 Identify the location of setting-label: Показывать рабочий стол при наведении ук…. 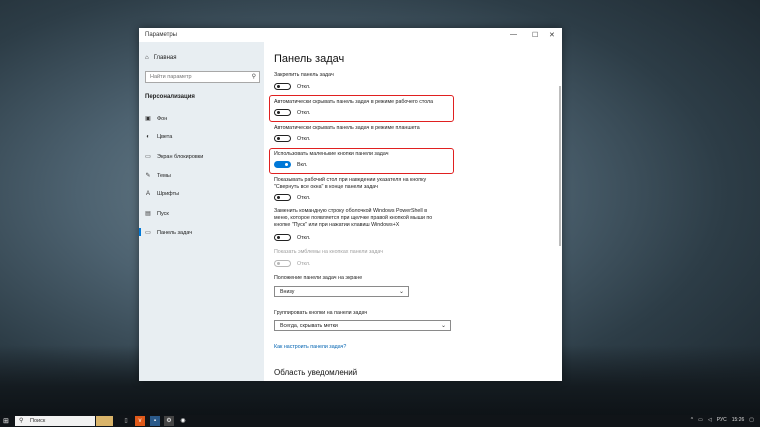
(350, 184).